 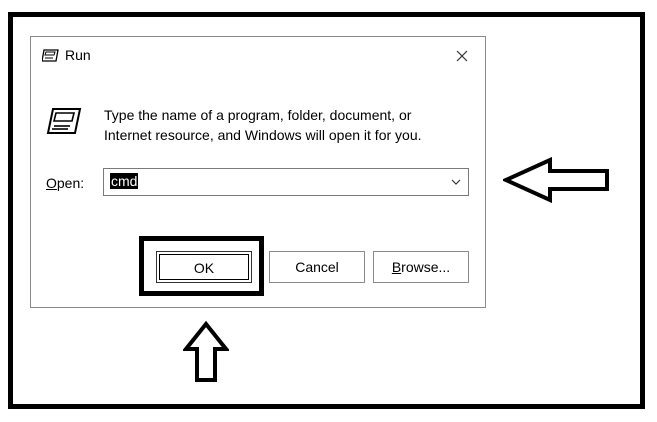 I want to click on browse-mnemonic: B, so click(x=396, y=267).